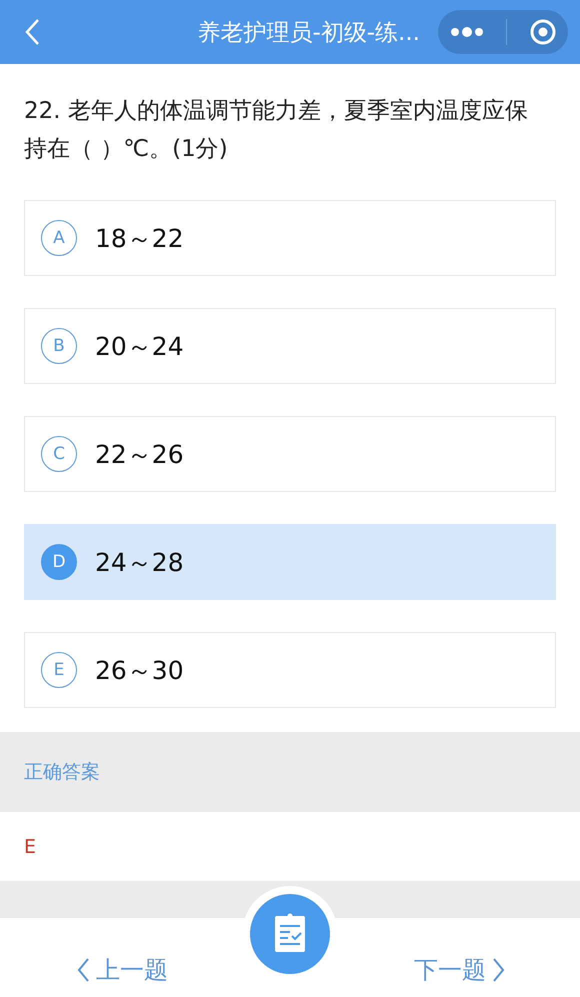  I want to click on answer-value: E, so click(30, 847).